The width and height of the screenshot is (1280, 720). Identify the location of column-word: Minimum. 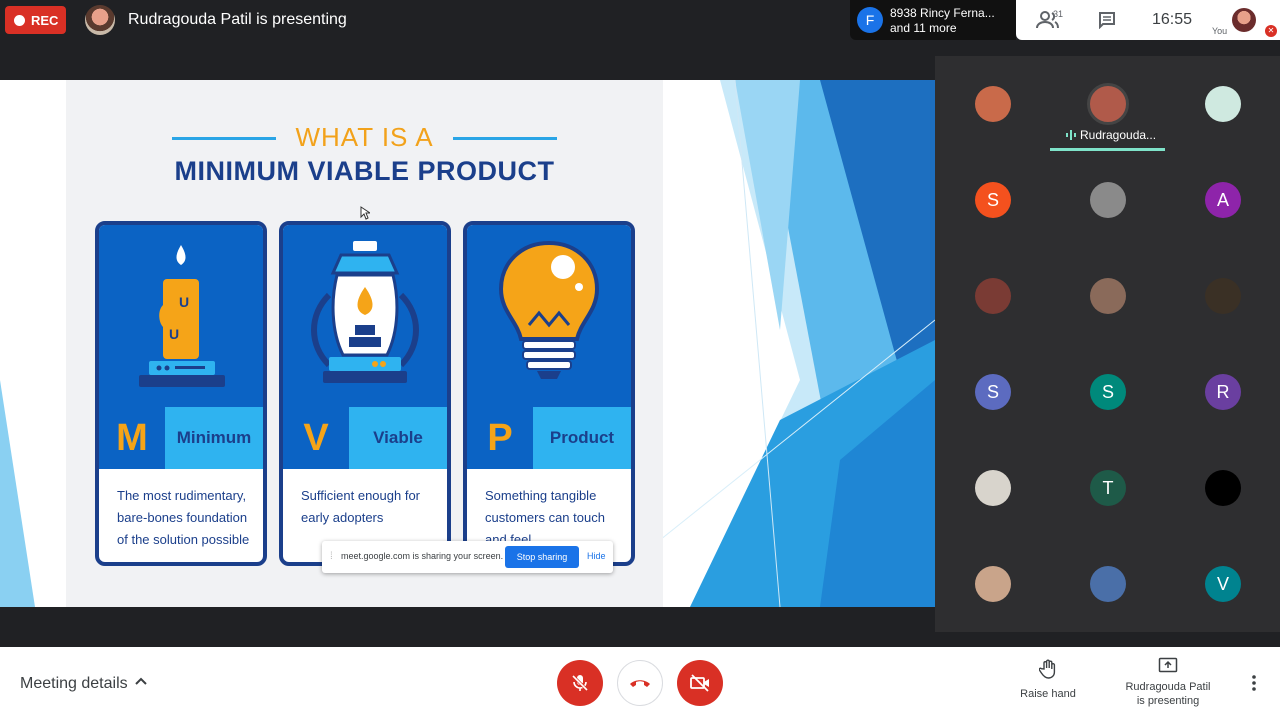
(214, 438).